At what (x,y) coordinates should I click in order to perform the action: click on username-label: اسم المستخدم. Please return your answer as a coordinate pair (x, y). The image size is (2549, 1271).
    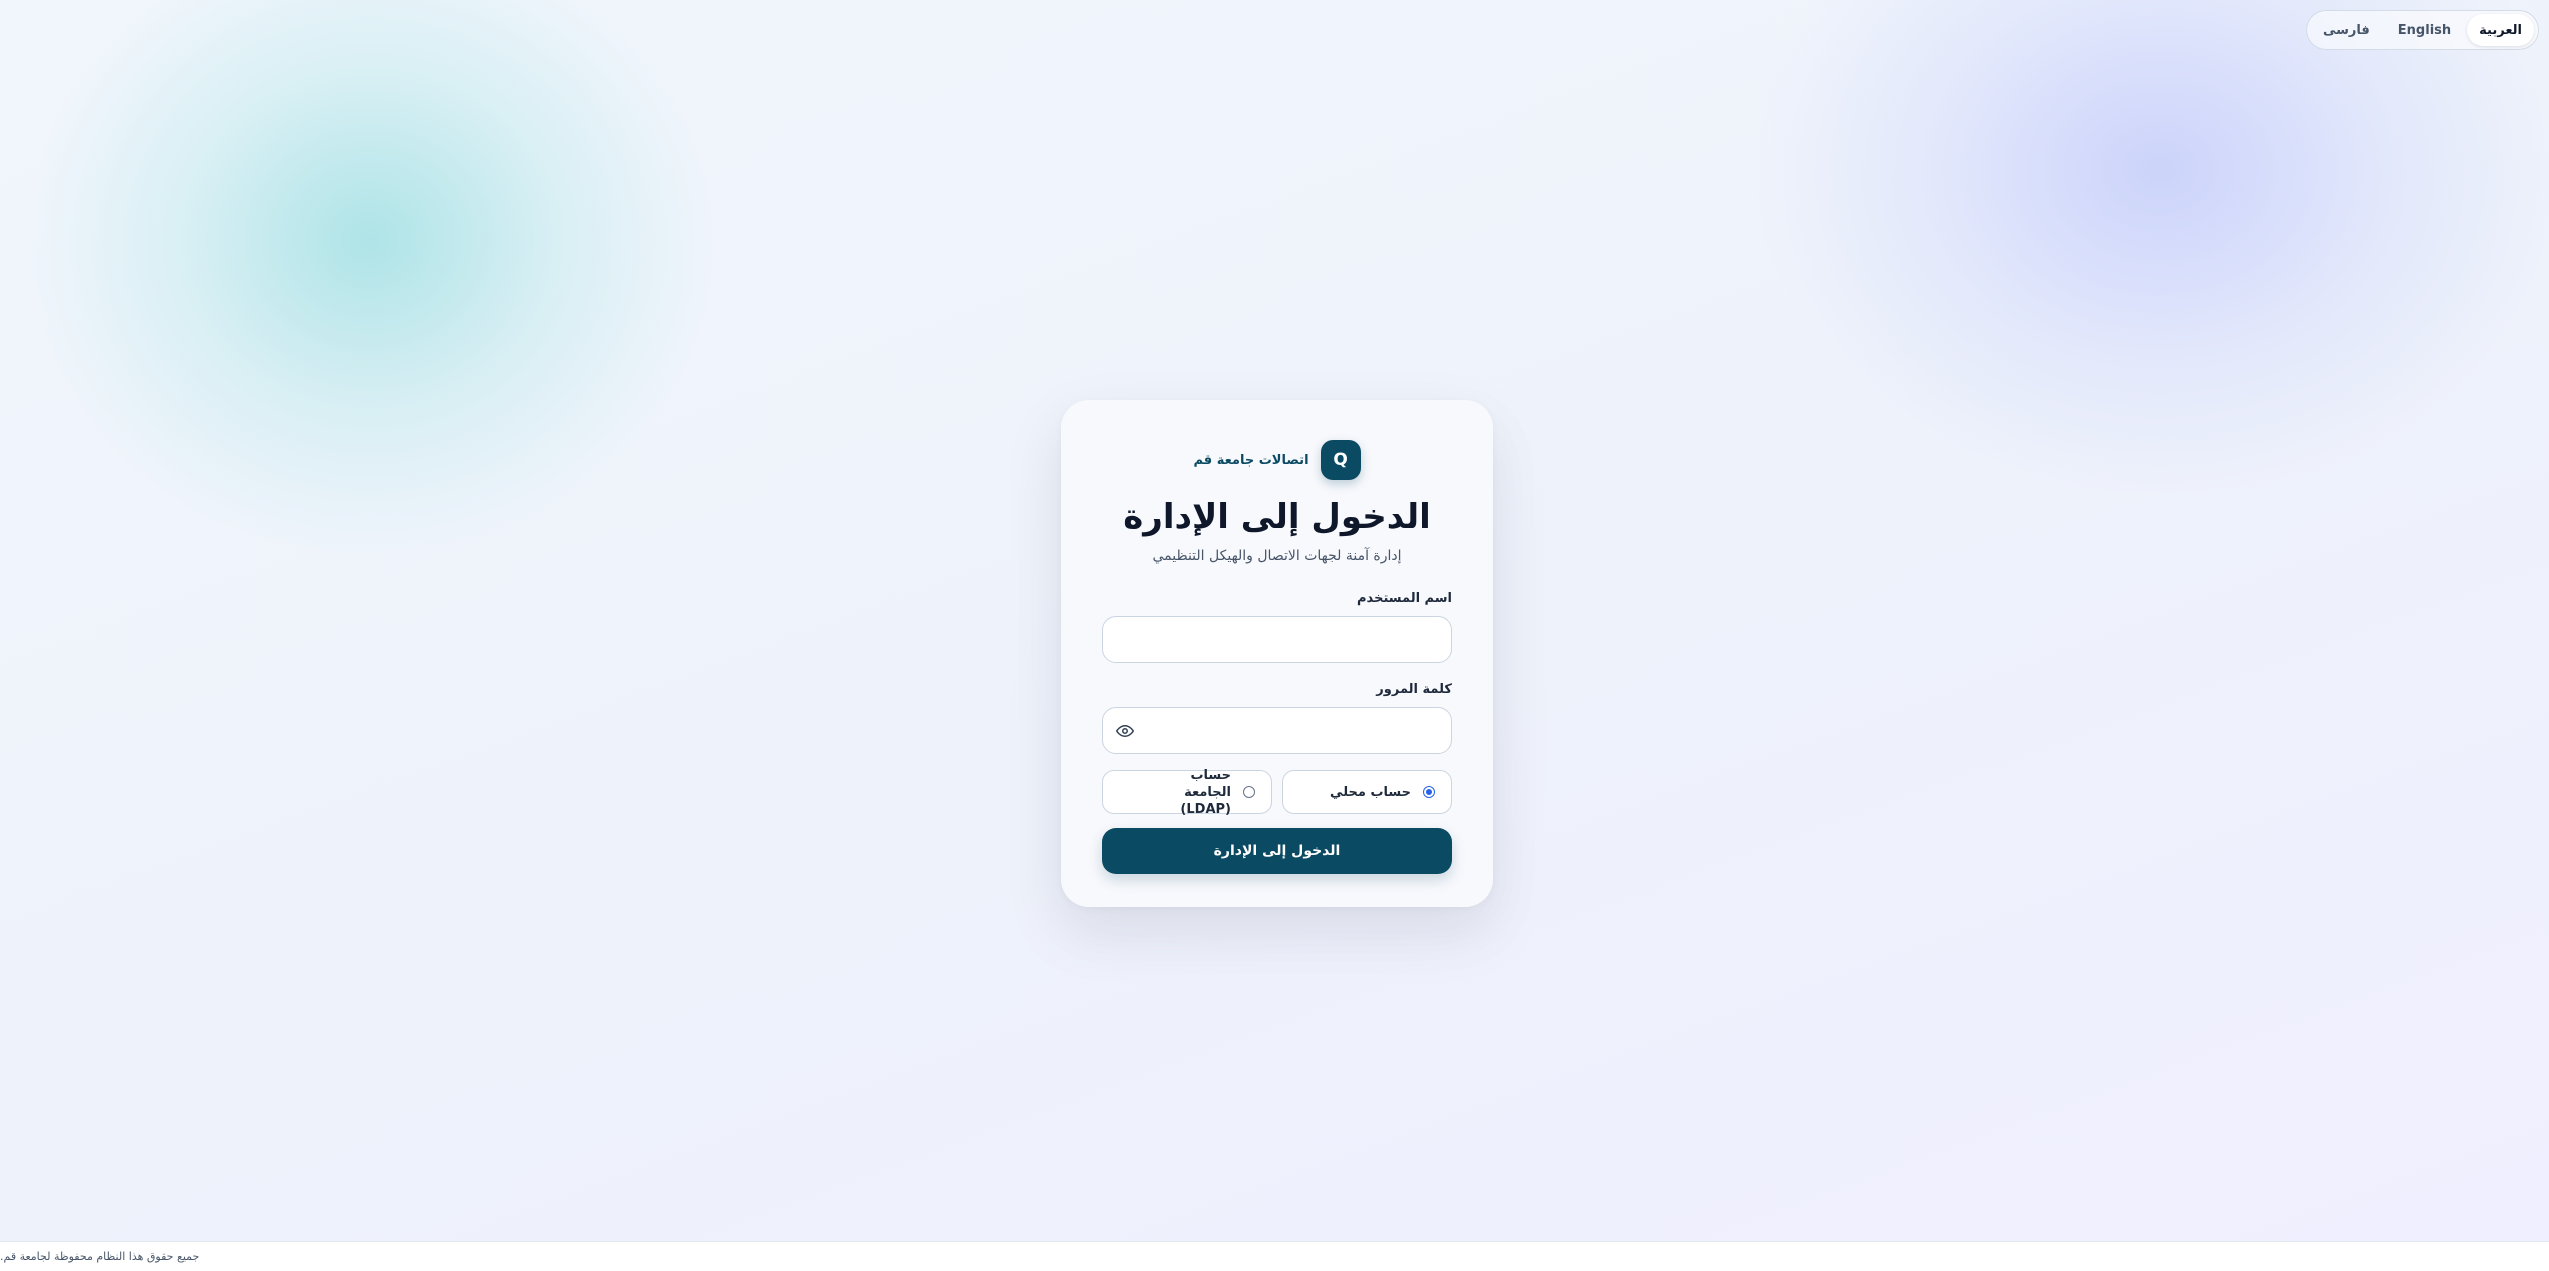
    Looking at the image, I should click on (1404, 598).